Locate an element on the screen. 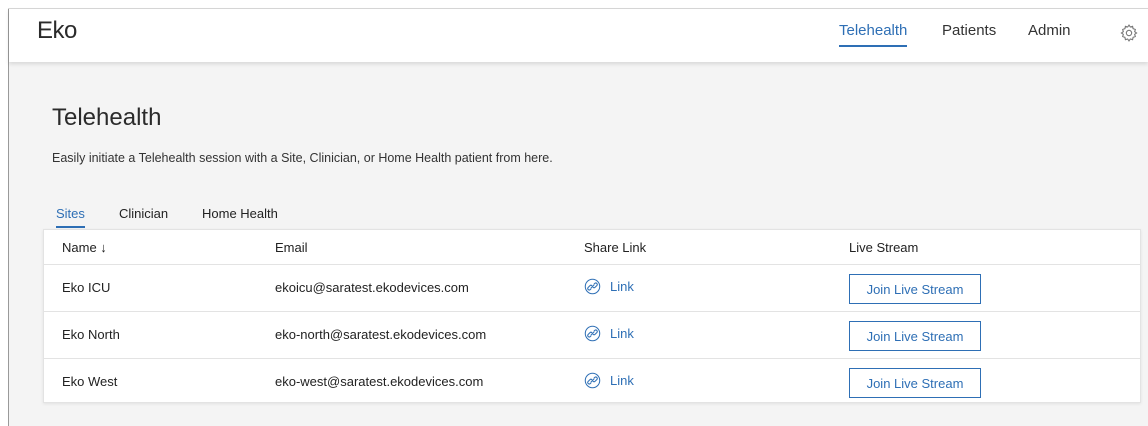  site-email: eko-west@saratest.ekodevices.com is located at coordinates (379, 381).